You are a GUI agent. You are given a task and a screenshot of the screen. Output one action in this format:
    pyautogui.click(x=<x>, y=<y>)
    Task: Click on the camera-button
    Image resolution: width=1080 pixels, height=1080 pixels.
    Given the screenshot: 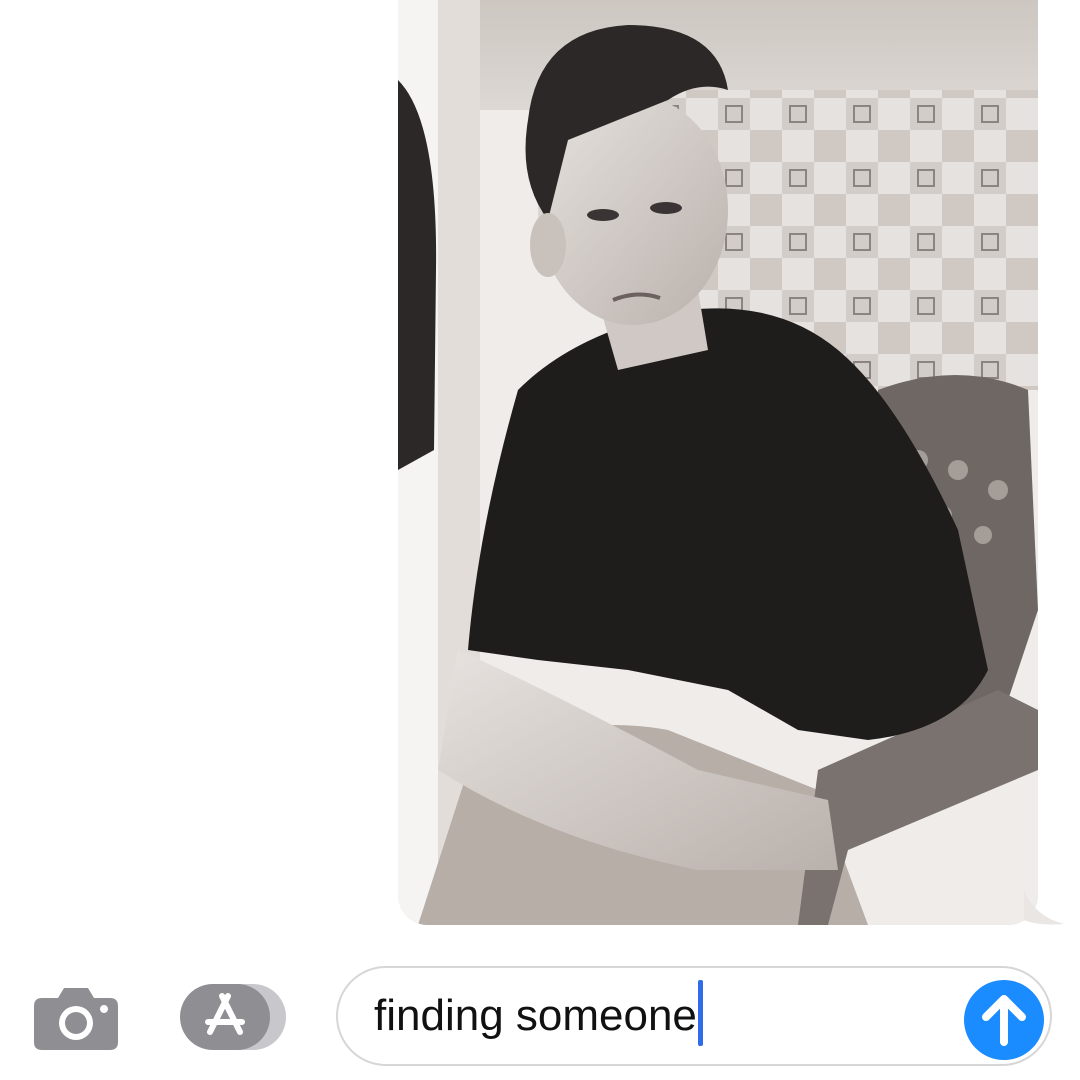 What is the action you would take?
    pyautogui.click(x=76, y=1017)
    